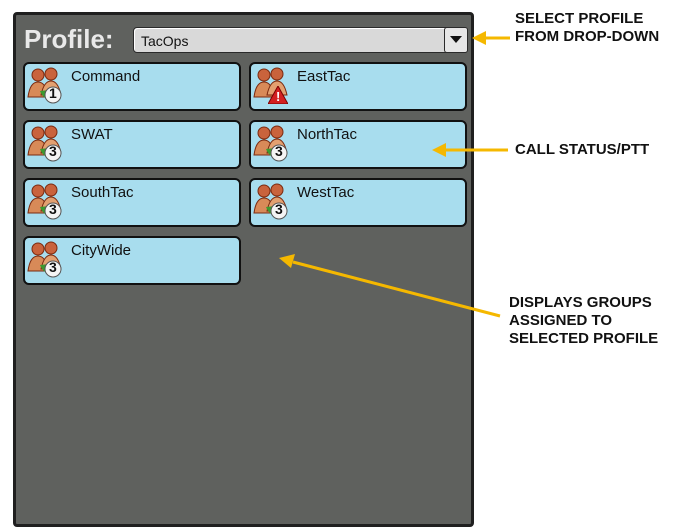 The width and height of the screenshot is (683, 529). What do you see at coordinates (580, 302) in the screenshot?
I see `annotation-line: DISPLAYS GROUPS` at bounding box center [580, 302].